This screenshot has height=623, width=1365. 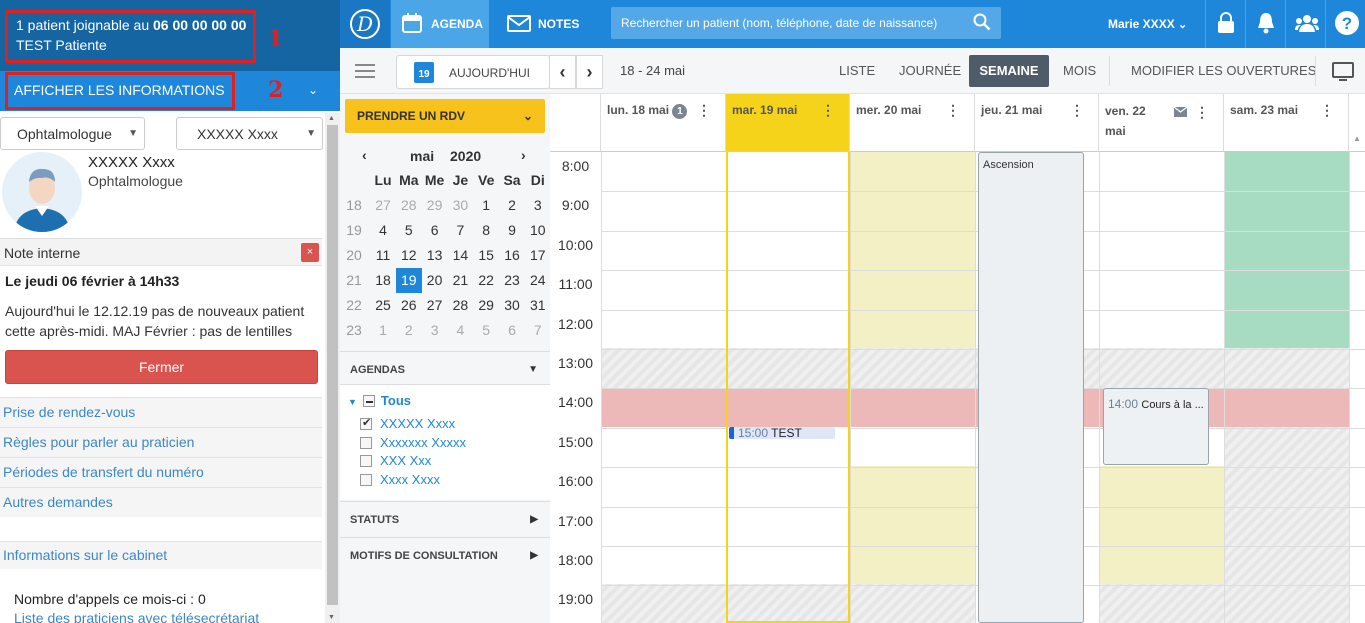 I want to click on agenda-item: ✔ XXXXX Xxxx, so click(x=407, y=423).